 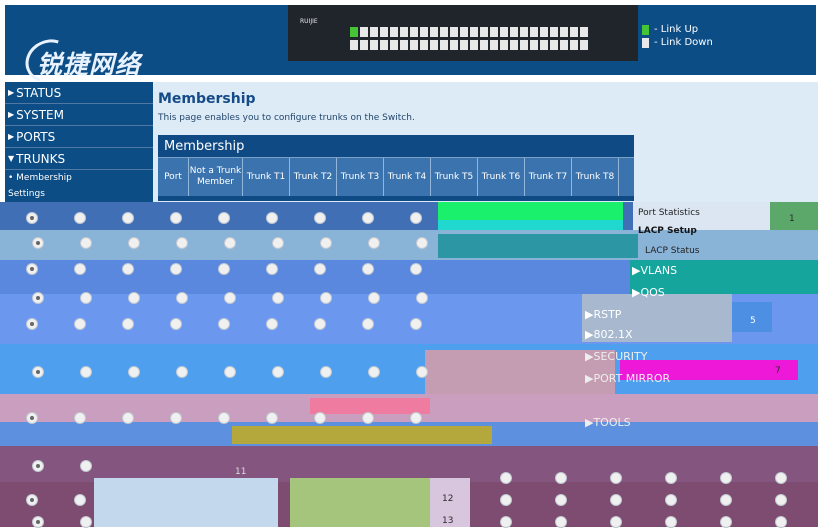 I want to click on column-header-trunk-t3: Trunk T3, so click(x=360, y=177).